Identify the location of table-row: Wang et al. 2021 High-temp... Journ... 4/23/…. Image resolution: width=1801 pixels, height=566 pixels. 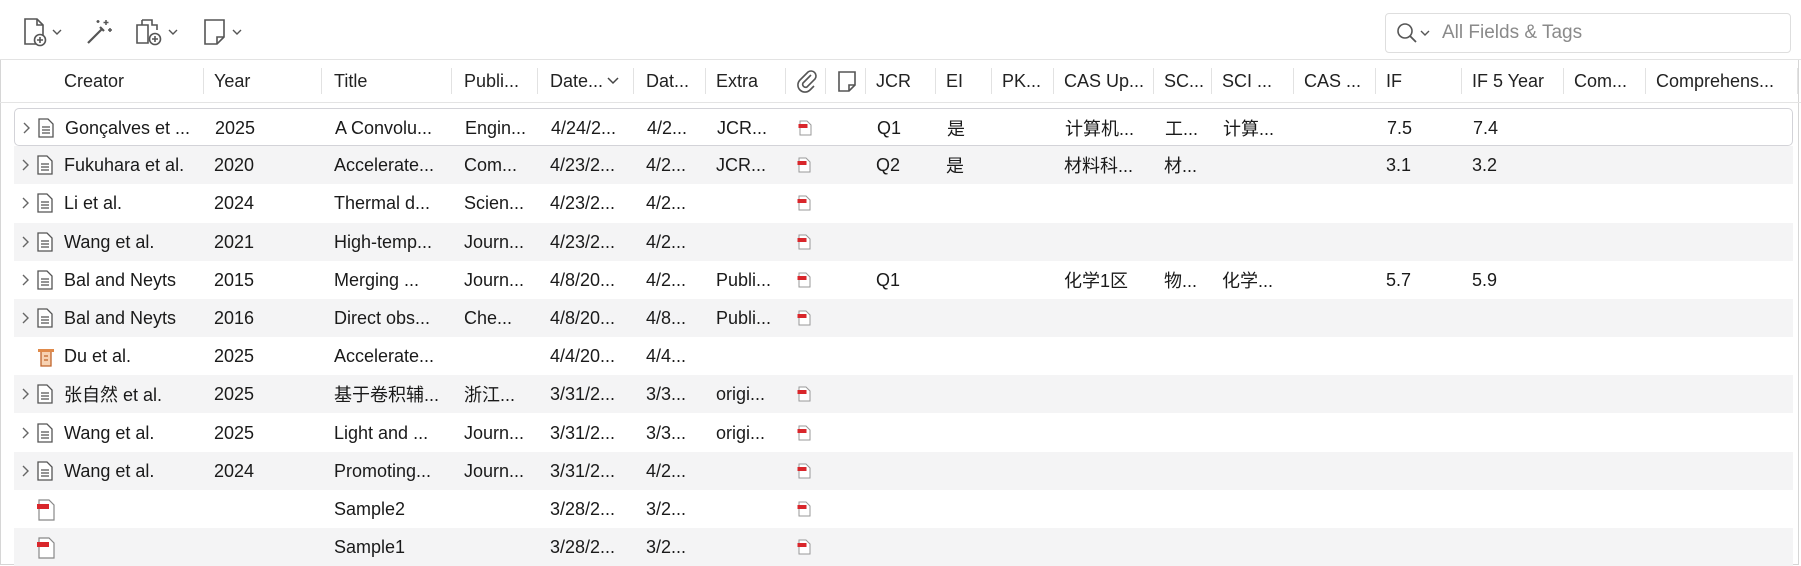
(903, 242).